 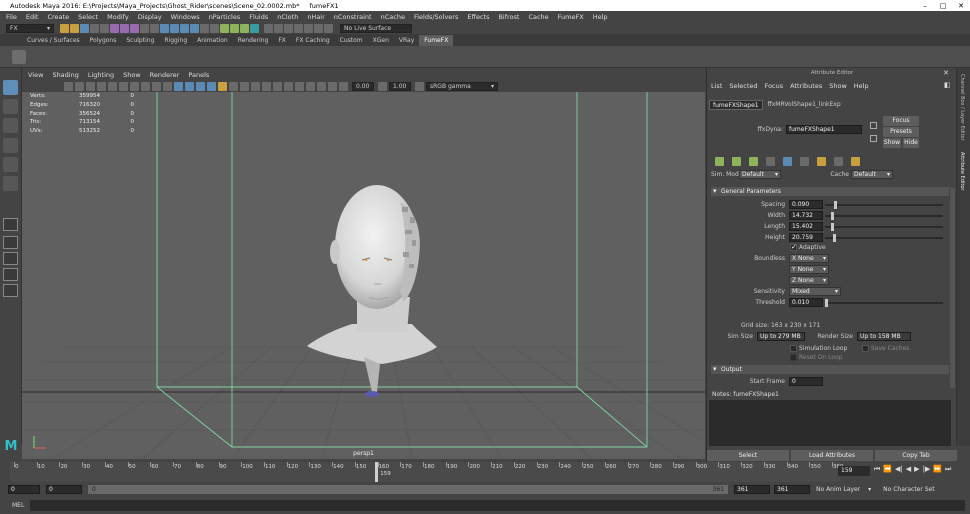 What do you see at coordinates (787, 161) in the screenshot?
I see `fumefx-preview-icon` at bounding box center [787, 161].